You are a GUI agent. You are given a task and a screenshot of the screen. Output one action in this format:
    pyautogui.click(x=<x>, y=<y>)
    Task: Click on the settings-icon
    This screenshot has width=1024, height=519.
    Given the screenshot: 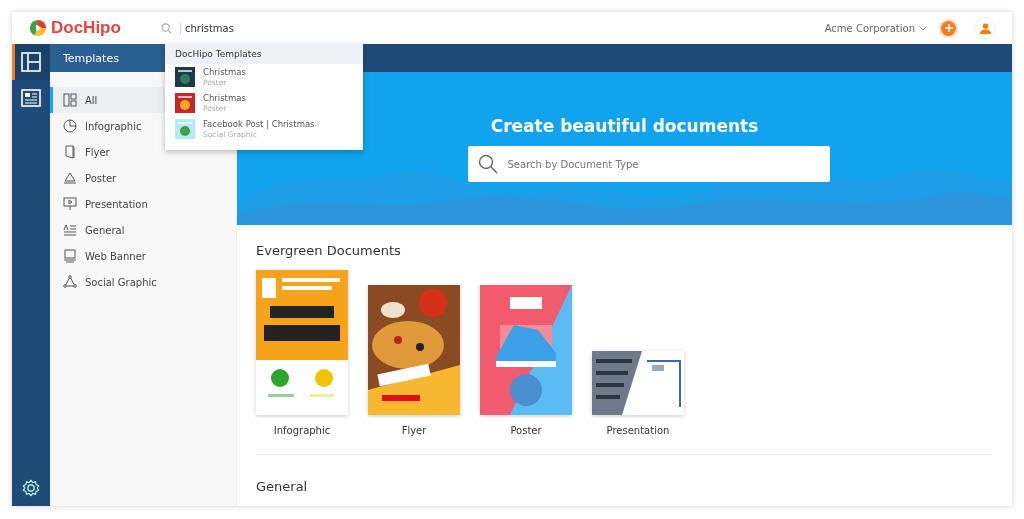 What is the action you would take?
    pyautogui.click(x=31, y=488)
    